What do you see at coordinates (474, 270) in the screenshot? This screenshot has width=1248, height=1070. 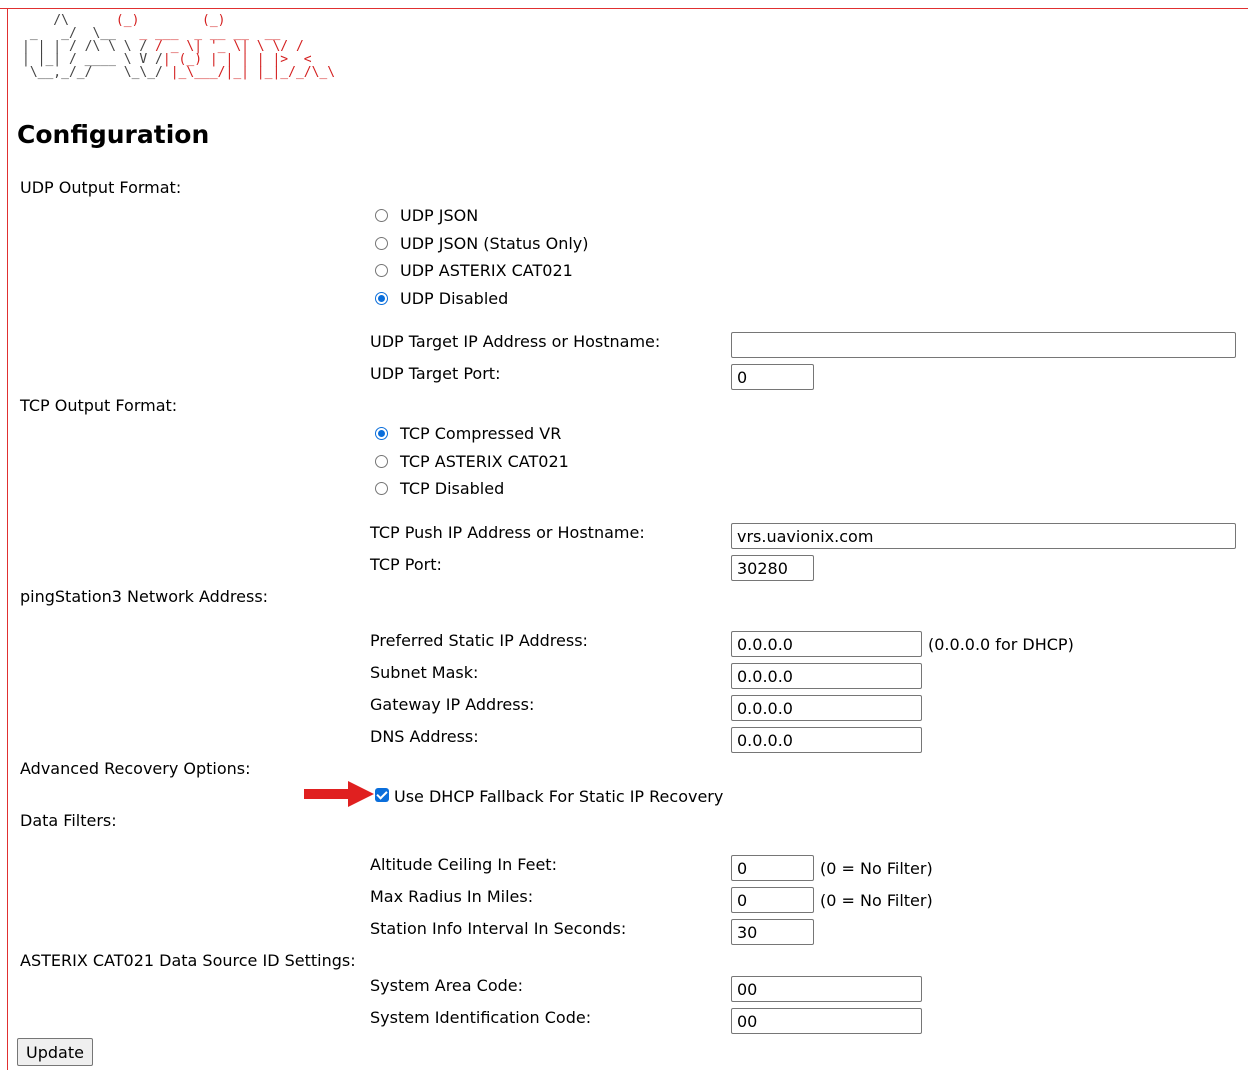 I see `udp-option-asterix: UDP ASTERIX CAT021` at bounding box center [474, 270].